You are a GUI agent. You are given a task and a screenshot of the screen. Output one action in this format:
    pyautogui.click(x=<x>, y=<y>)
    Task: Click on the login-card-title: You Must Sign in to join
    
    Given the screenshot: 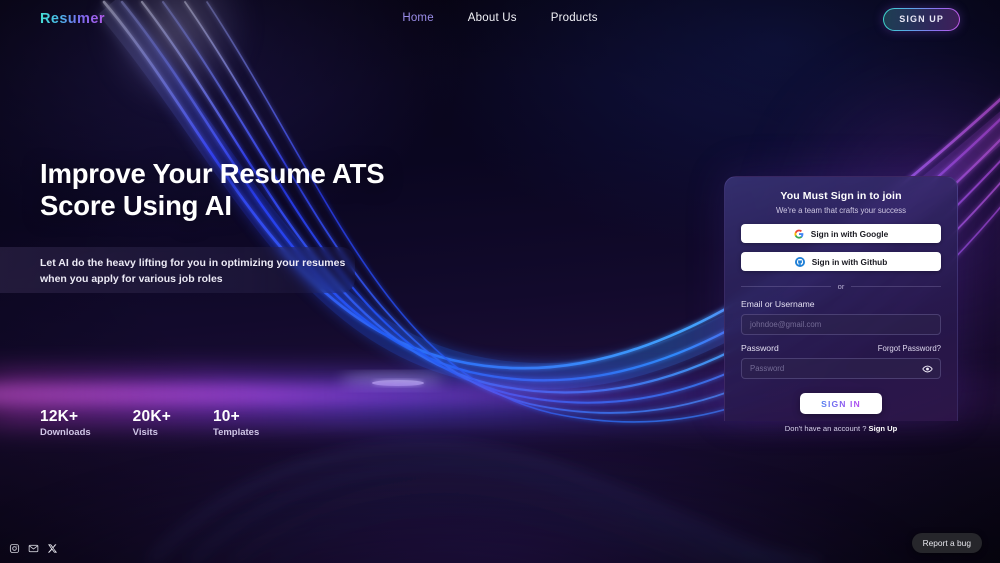 What is the action you would take?
    pyautogui.click(x=841, y=196)
    